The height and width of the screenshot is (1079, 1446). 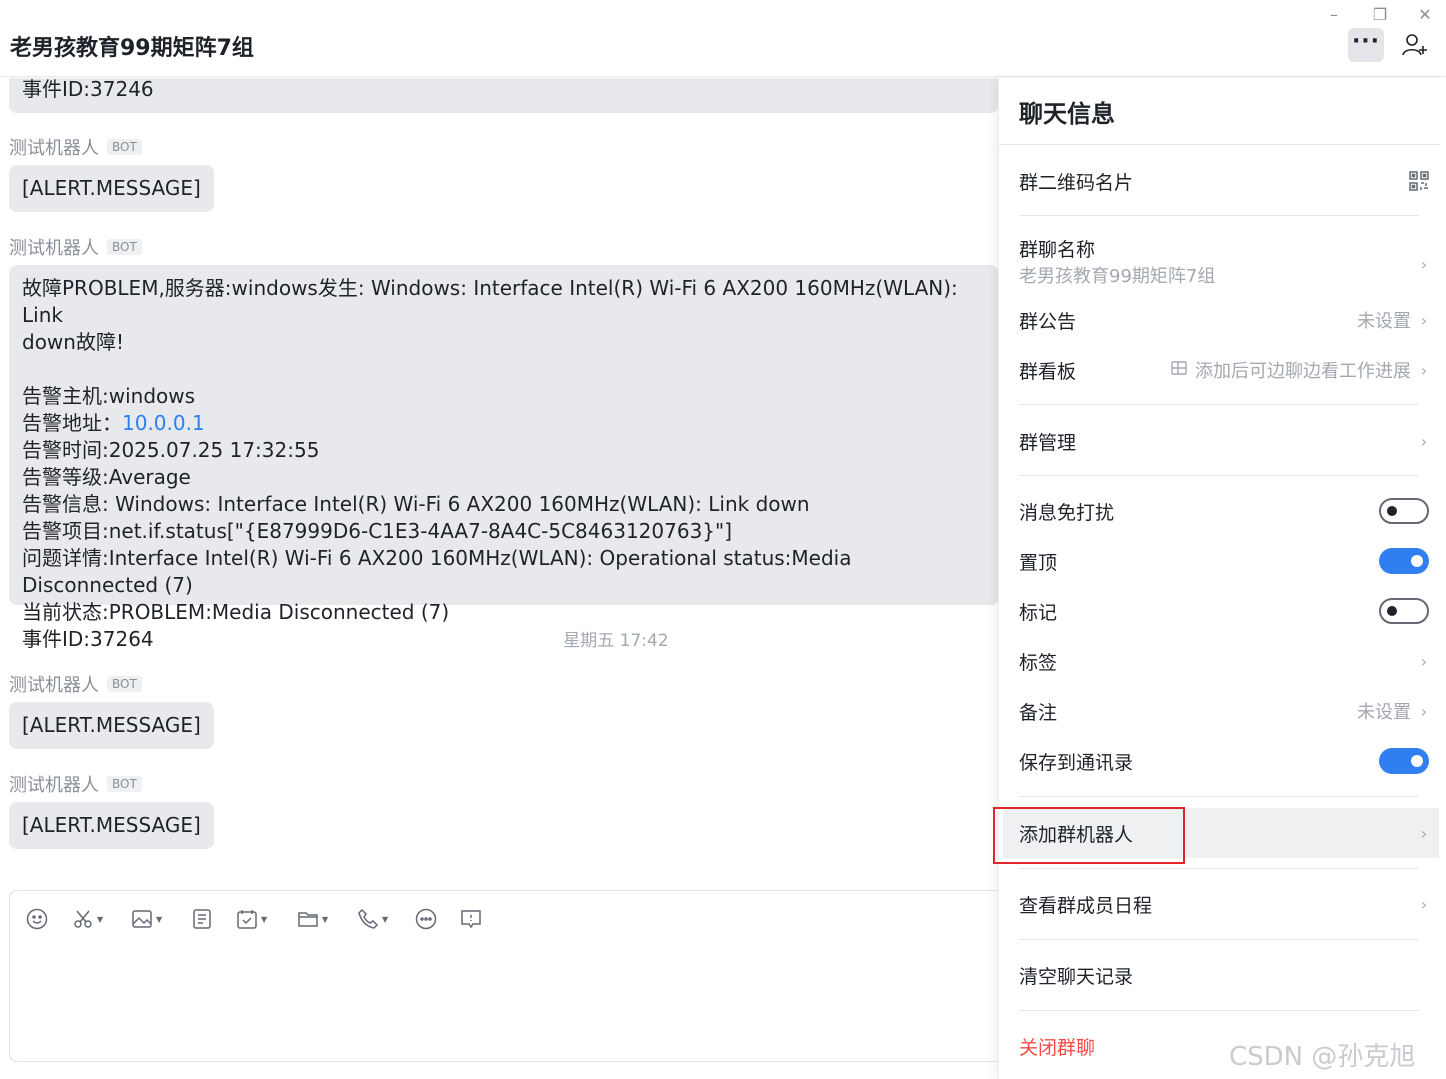 I want to click on title-bar: 老男孩教育99期矩阵7组 – ❐ ✕ ···, so click(x=723, y=38).